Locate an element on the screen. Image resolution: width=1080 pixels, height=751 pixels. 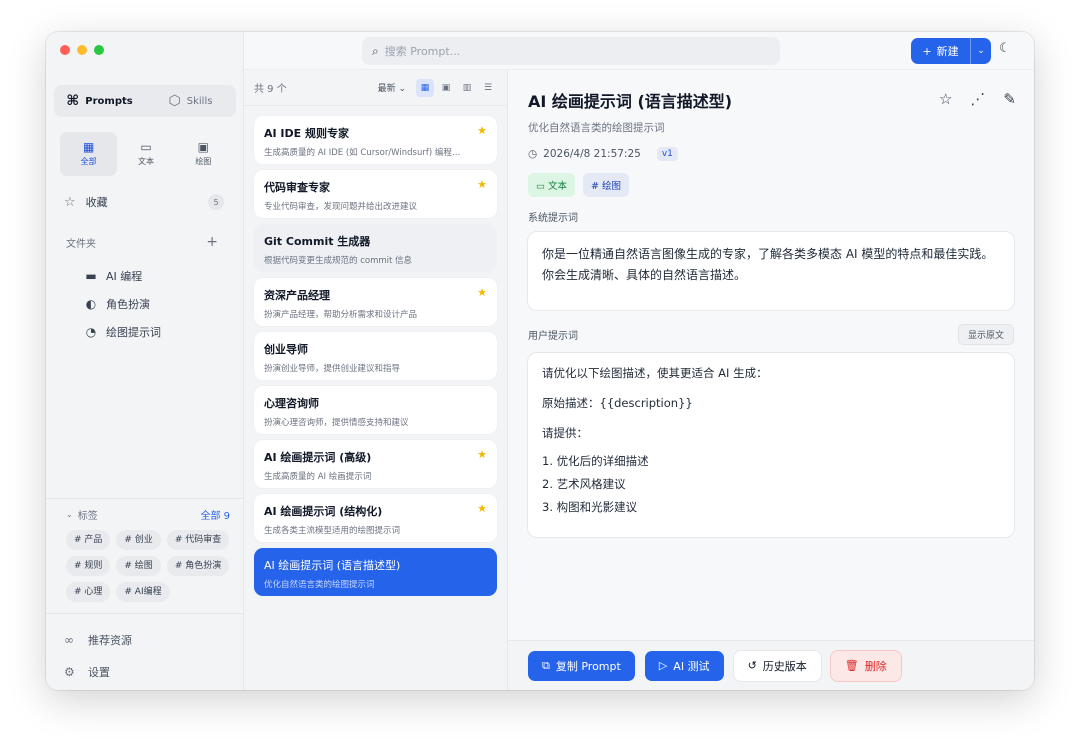
prompt-card-selected: AI 绘画提示词 (语言描述型) 优化自然语言类的绘图提示词 is located at coordinates (375, 572).